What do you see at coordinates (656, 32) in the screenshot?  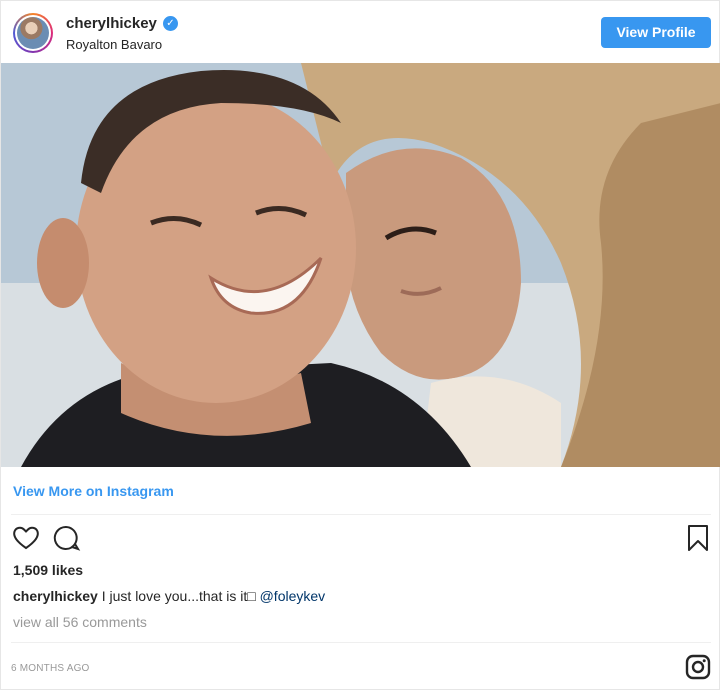 I see `view-profile-button: View Profile` at bounding box center [656, 32].